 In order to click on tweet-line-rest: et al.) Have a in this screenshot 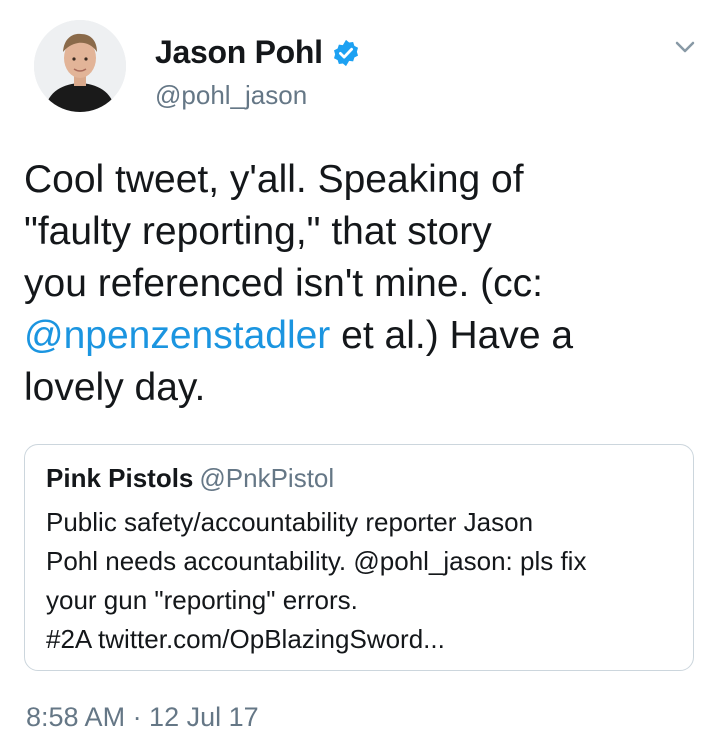, I will do `click(457, 335)`.